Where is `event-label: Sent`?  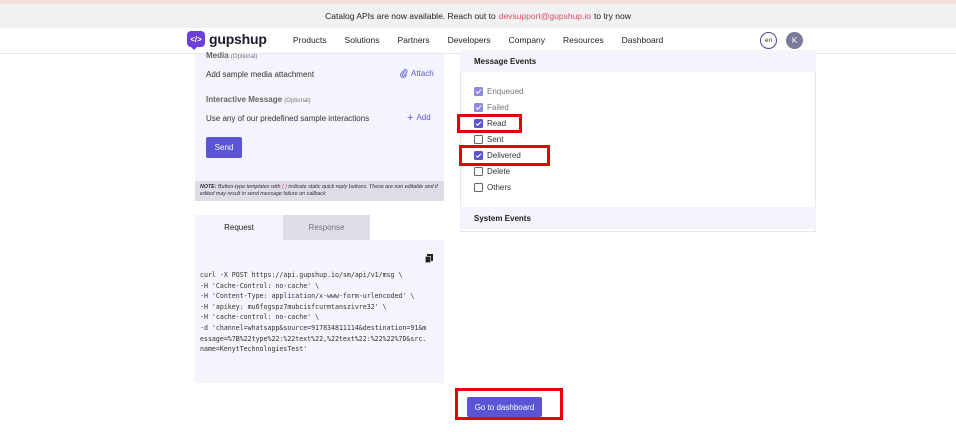
event-label: Sent is located at coordinates (495, 139).